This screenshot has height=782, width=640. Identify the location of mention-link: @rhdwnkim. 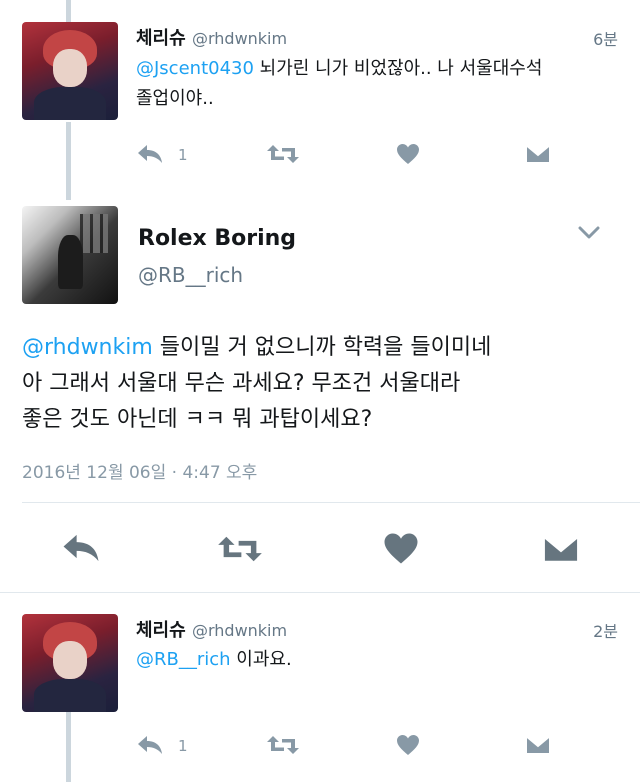
(87, 347).